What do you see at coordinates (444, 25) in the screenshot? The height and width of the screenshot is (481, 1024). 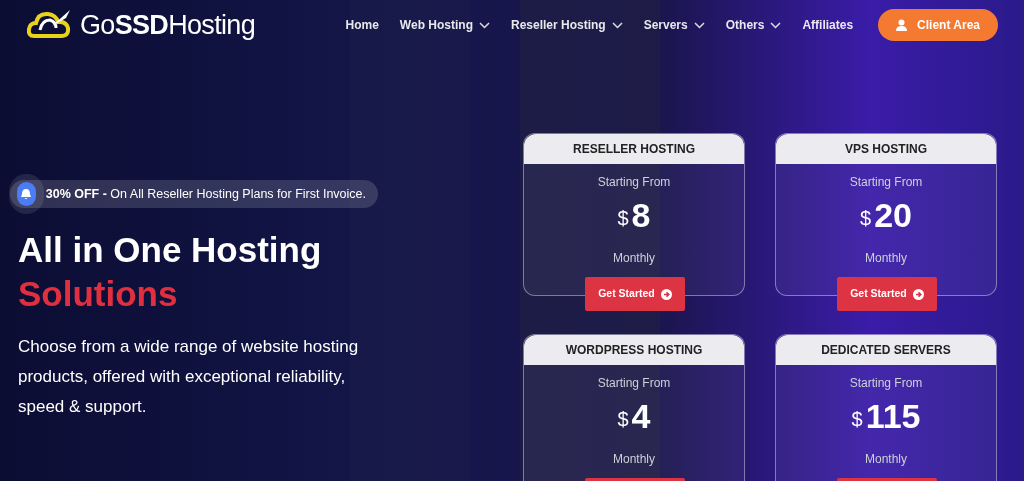 I see `nav-link: Web Hosting` at bounding box center [444, 25].